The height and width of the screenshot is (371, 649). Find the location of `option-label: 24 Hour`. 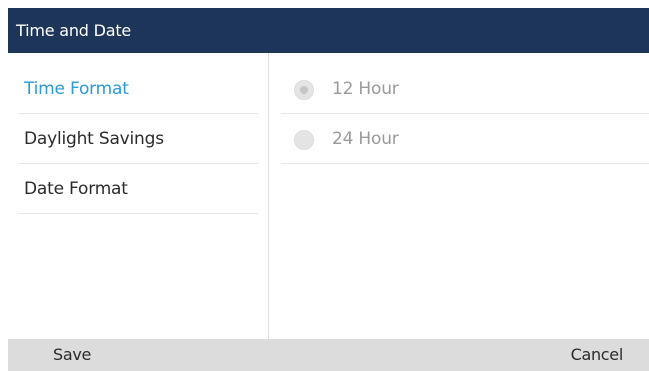

option-label: 24 Hour is located at coordinates (365, 139).